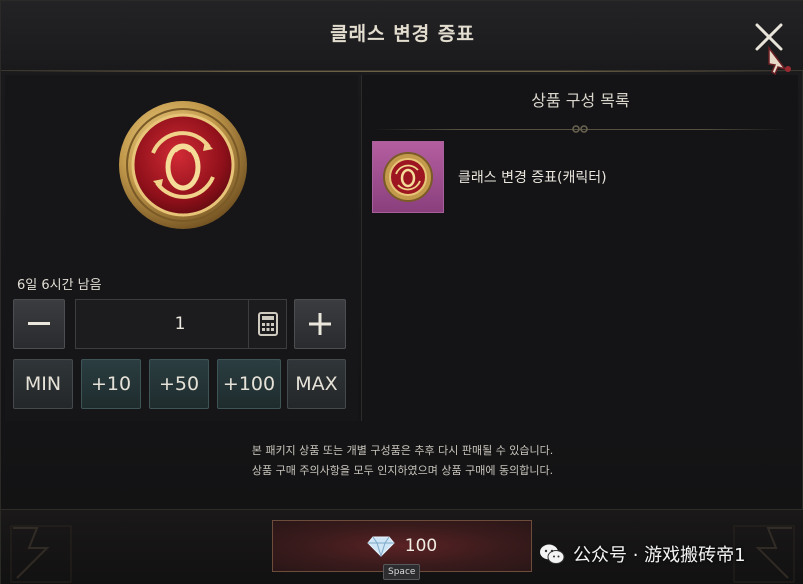 Image resolution: width=803 pixels, height=584 pixels. I want to click on list-item: 클래스 변경 증표(캐릭터), so click(582, 177).